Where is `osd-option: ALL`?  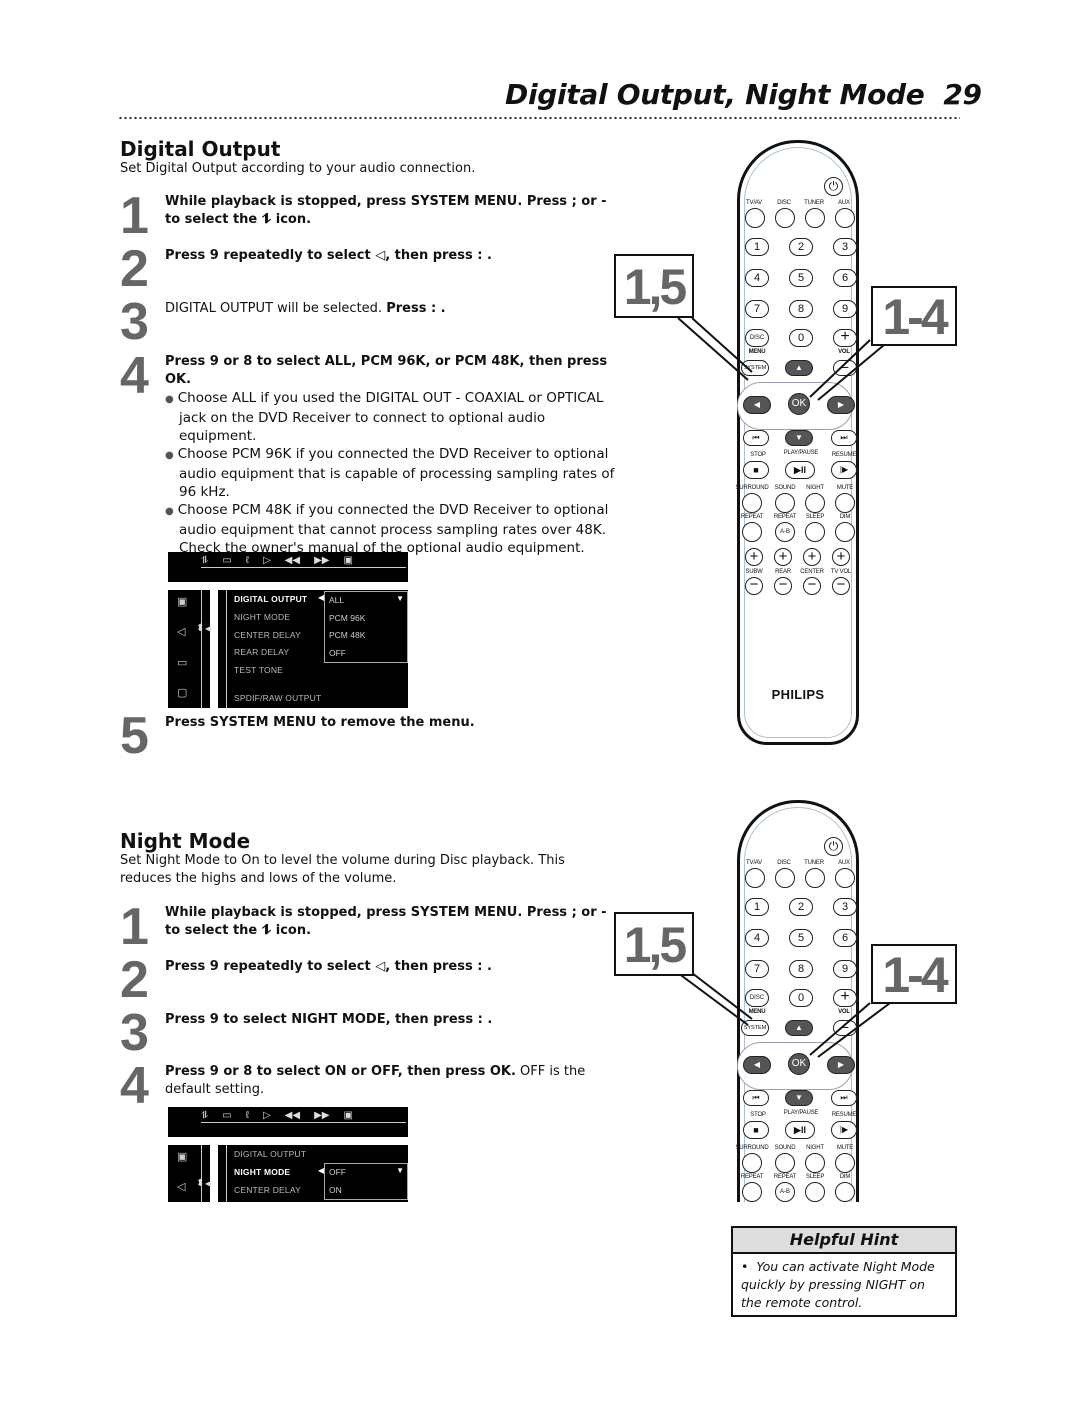
osd-option: ALL is located at coordinates (366, 601).